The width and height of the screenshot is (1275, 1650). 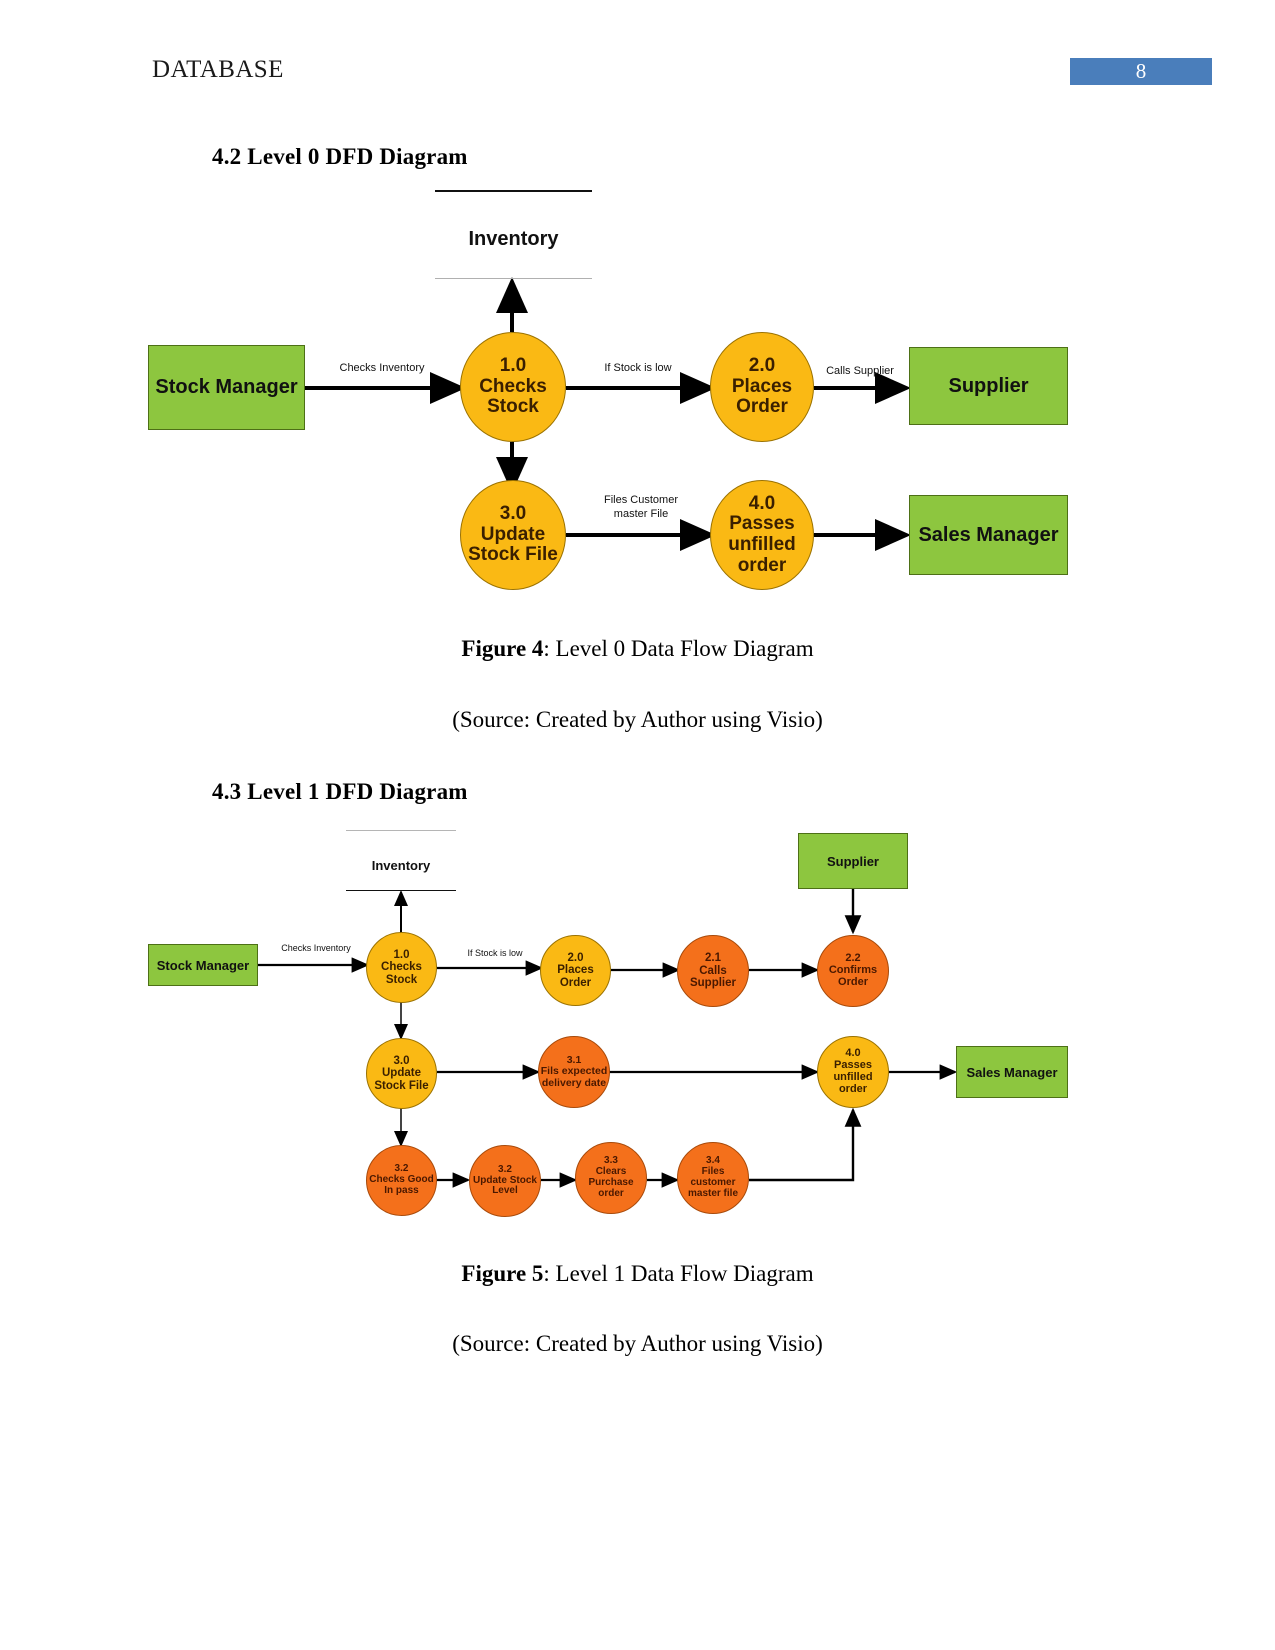 I want to click on level1-entity-sales-manager: Sales Manager, so click(x=1012, y=1072).